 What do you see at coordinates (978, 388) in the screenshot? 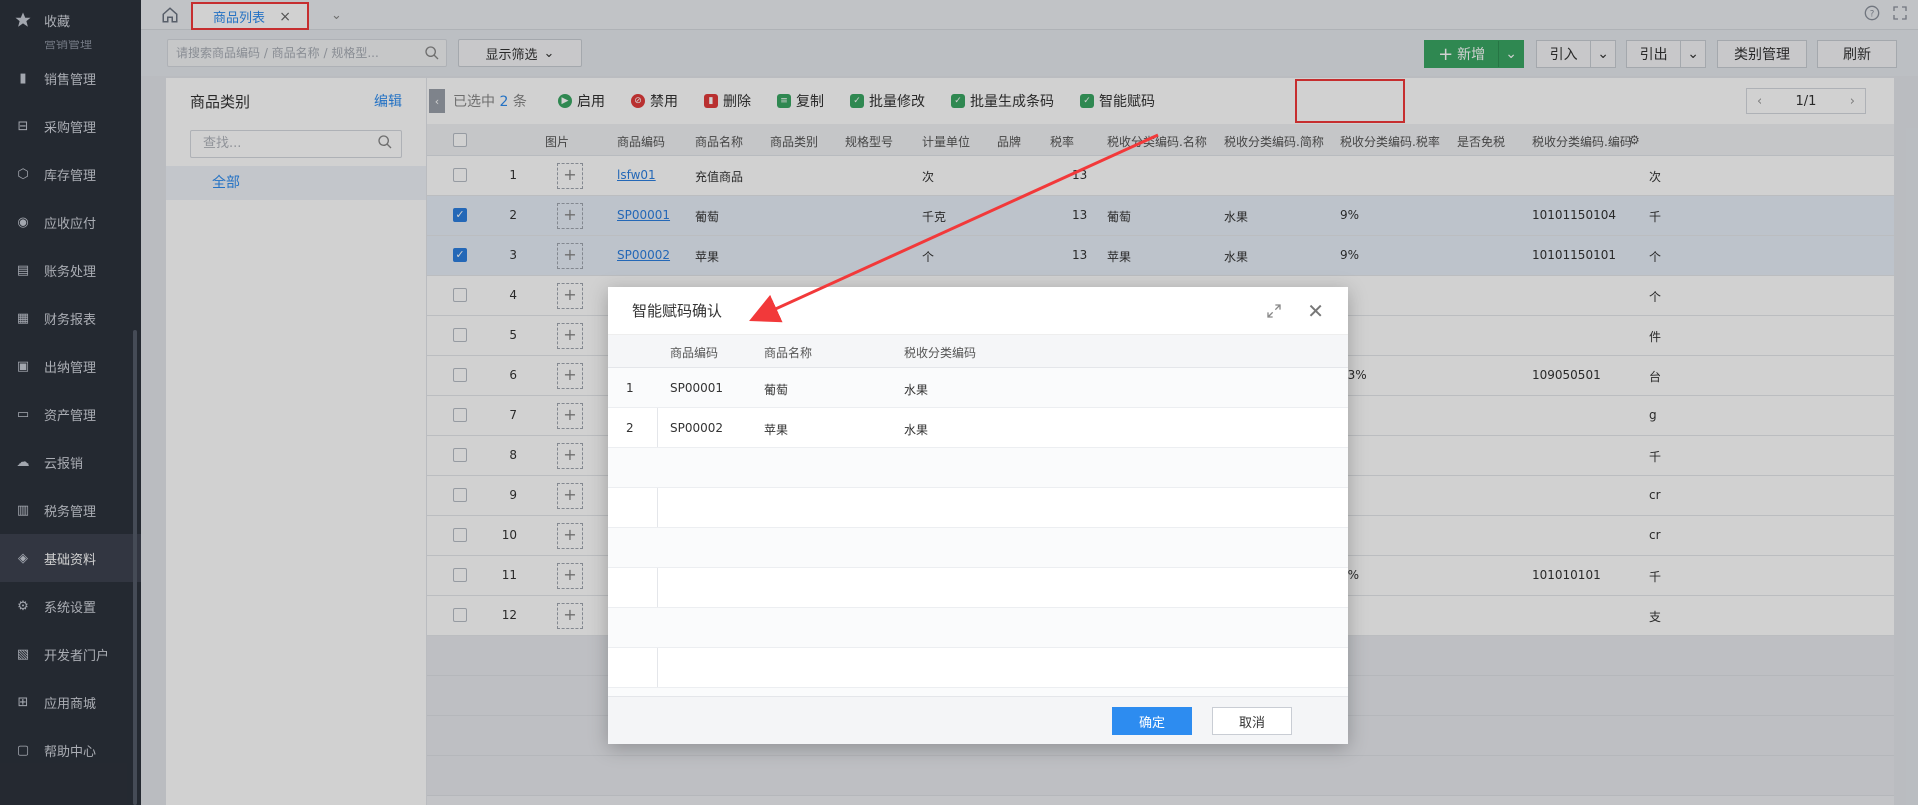
I see `dialog-row: 1 SP00001 葡萄 水果` at bounding box center [978, 388].